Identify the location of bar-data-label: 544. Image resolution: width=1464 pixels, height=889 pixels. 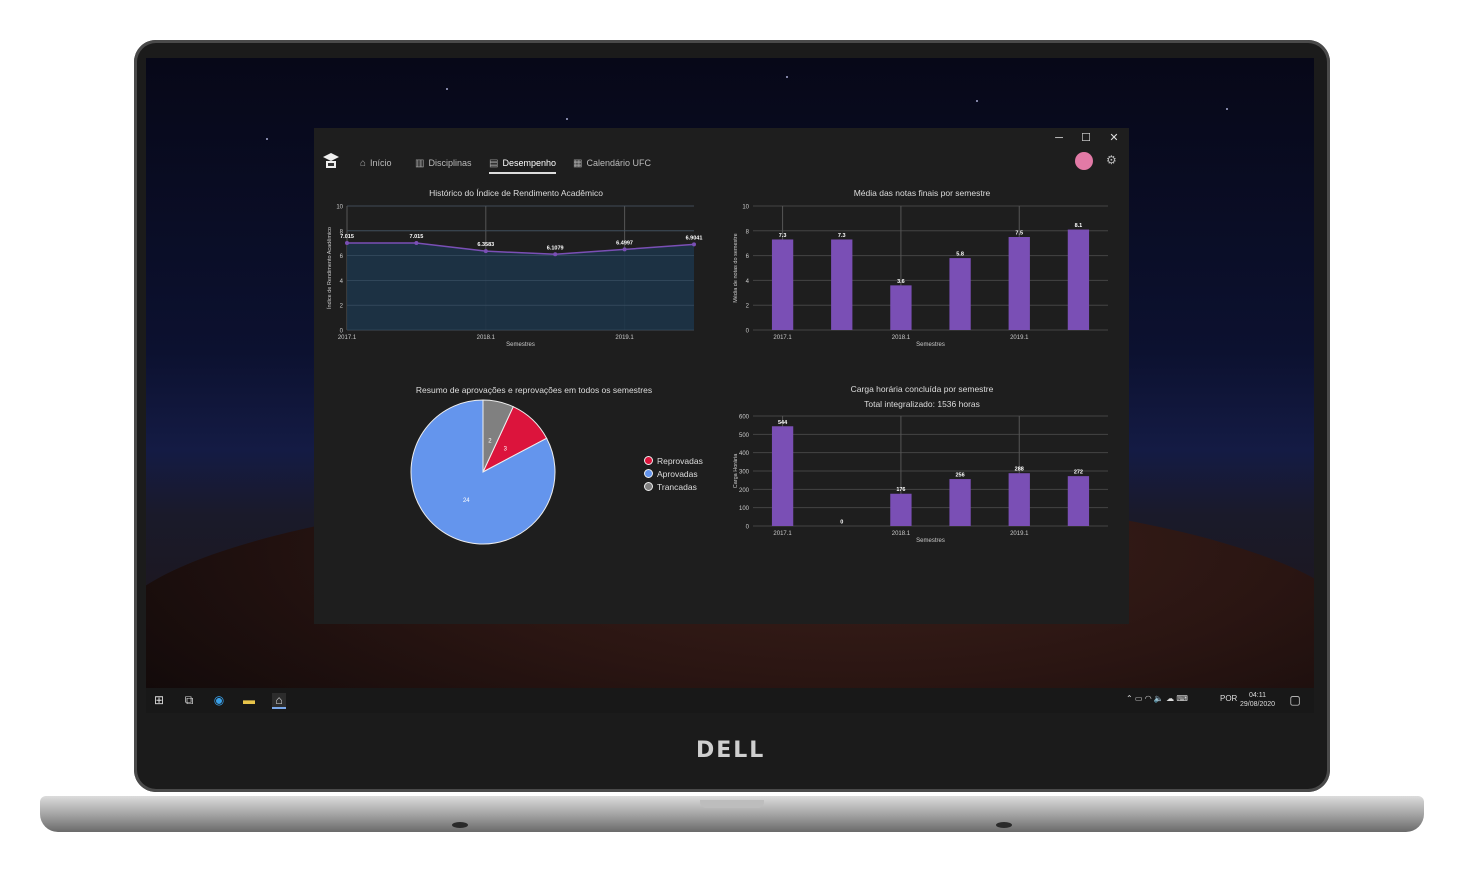
(783, 423).